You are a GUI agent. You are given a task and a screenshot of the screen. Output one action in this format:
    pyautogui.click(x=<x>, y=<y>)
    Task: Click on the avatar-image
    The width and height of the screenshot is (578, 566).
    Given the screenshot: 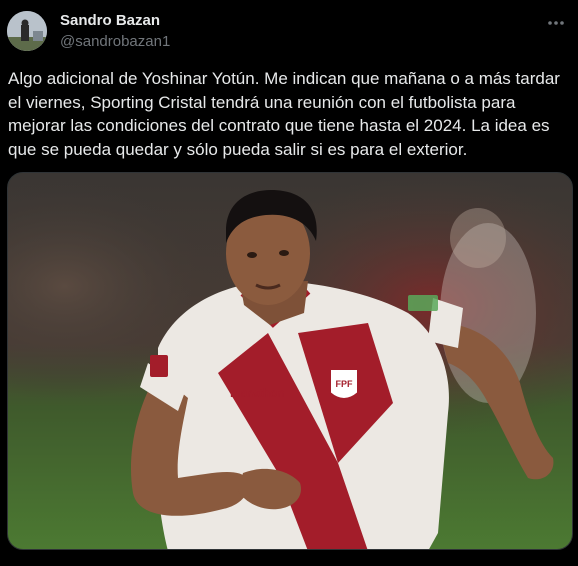 What is the action you would take?
    pyautogui.click(x=27, y=31)
    